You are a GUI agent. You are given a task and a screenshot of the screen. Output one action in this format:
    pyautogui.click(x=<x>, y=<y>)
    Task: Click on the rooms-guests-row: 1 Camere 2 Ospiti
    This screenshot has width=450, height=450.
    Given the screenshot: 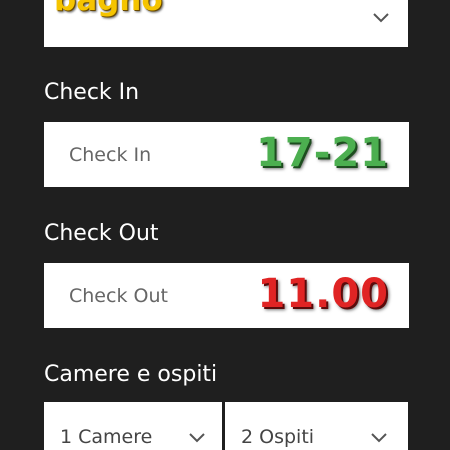 What is the action you would take?
    pyautogui.click(x=226, y=426)
    